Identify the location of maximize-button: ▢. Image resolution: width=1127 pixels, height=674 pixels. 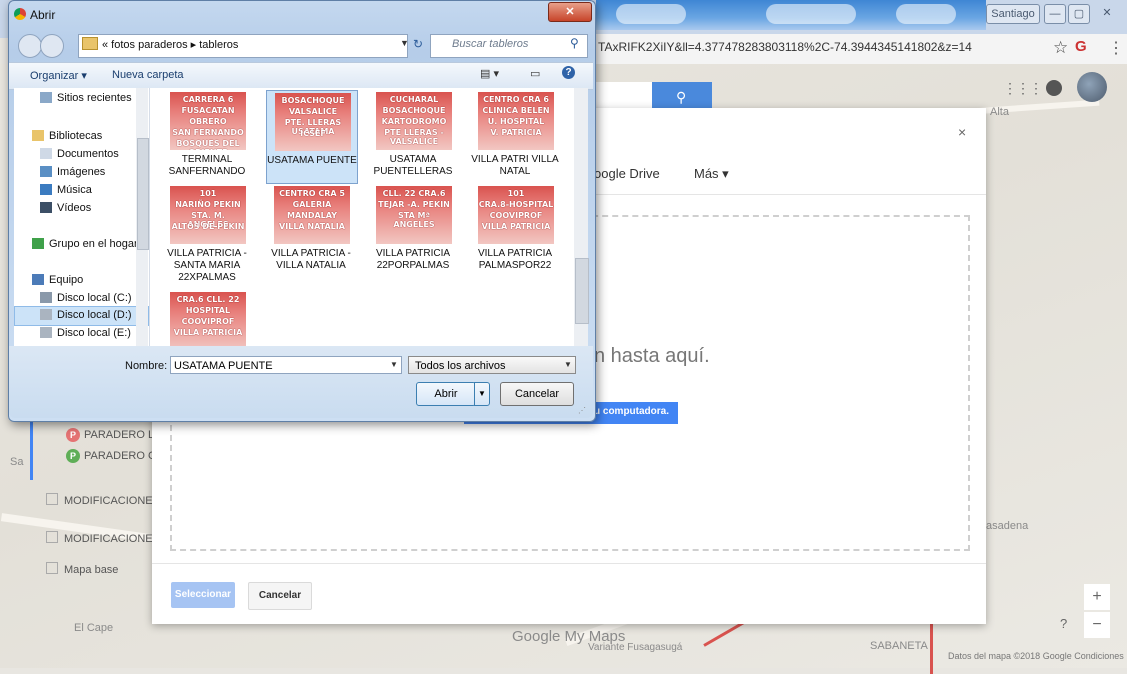
(1079, 14).